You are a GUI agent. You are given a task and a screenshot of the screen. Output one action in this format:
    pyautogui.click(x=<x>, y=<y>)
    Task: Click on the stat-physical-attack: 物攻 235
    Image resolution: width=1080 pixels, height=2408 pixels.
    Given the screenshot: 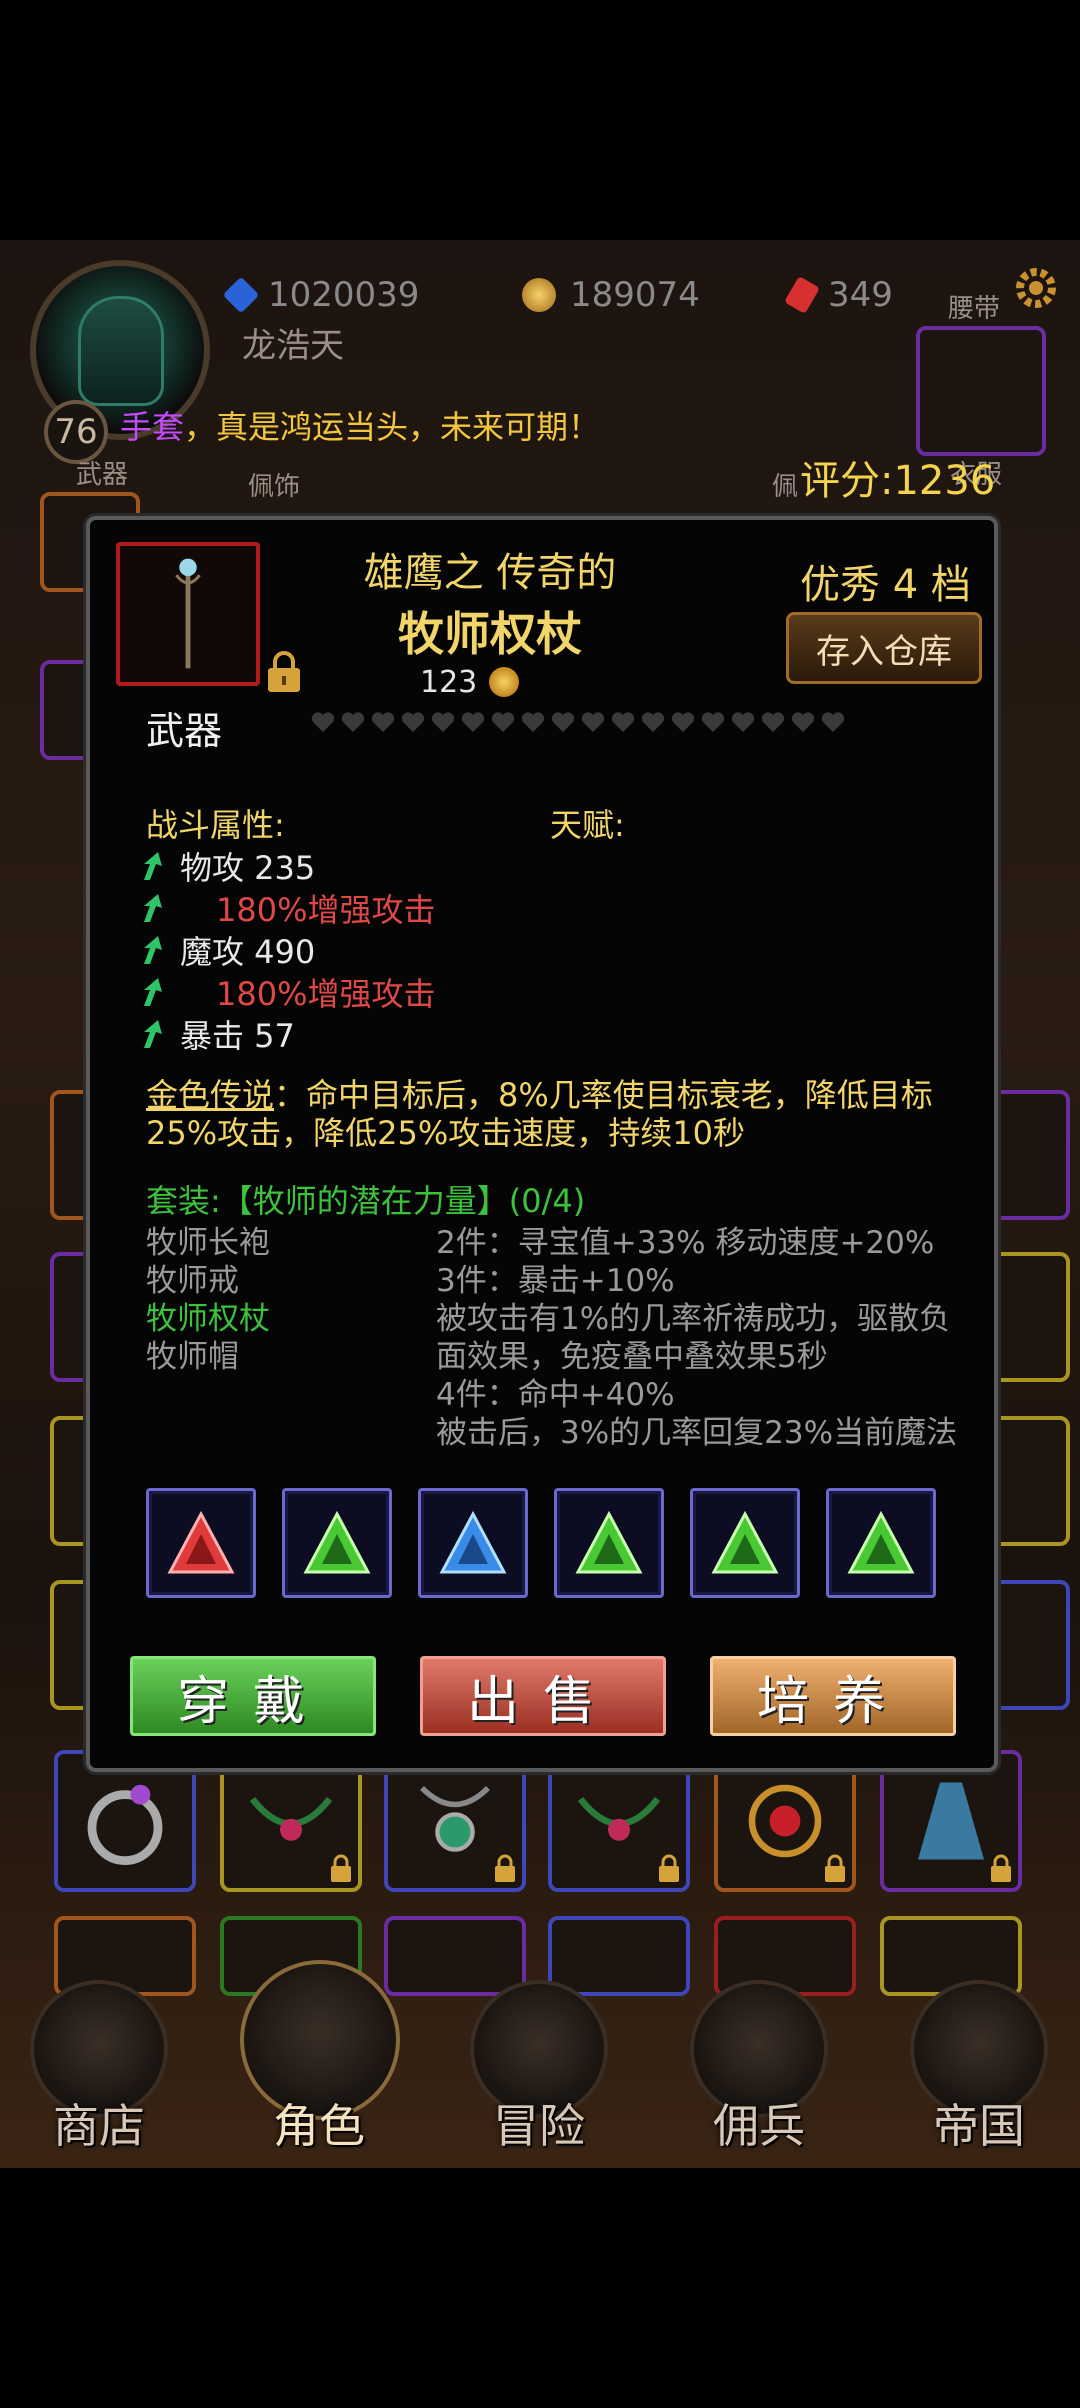 What is the action you would take?
    pyautogui.click(x=227, y=866)
    